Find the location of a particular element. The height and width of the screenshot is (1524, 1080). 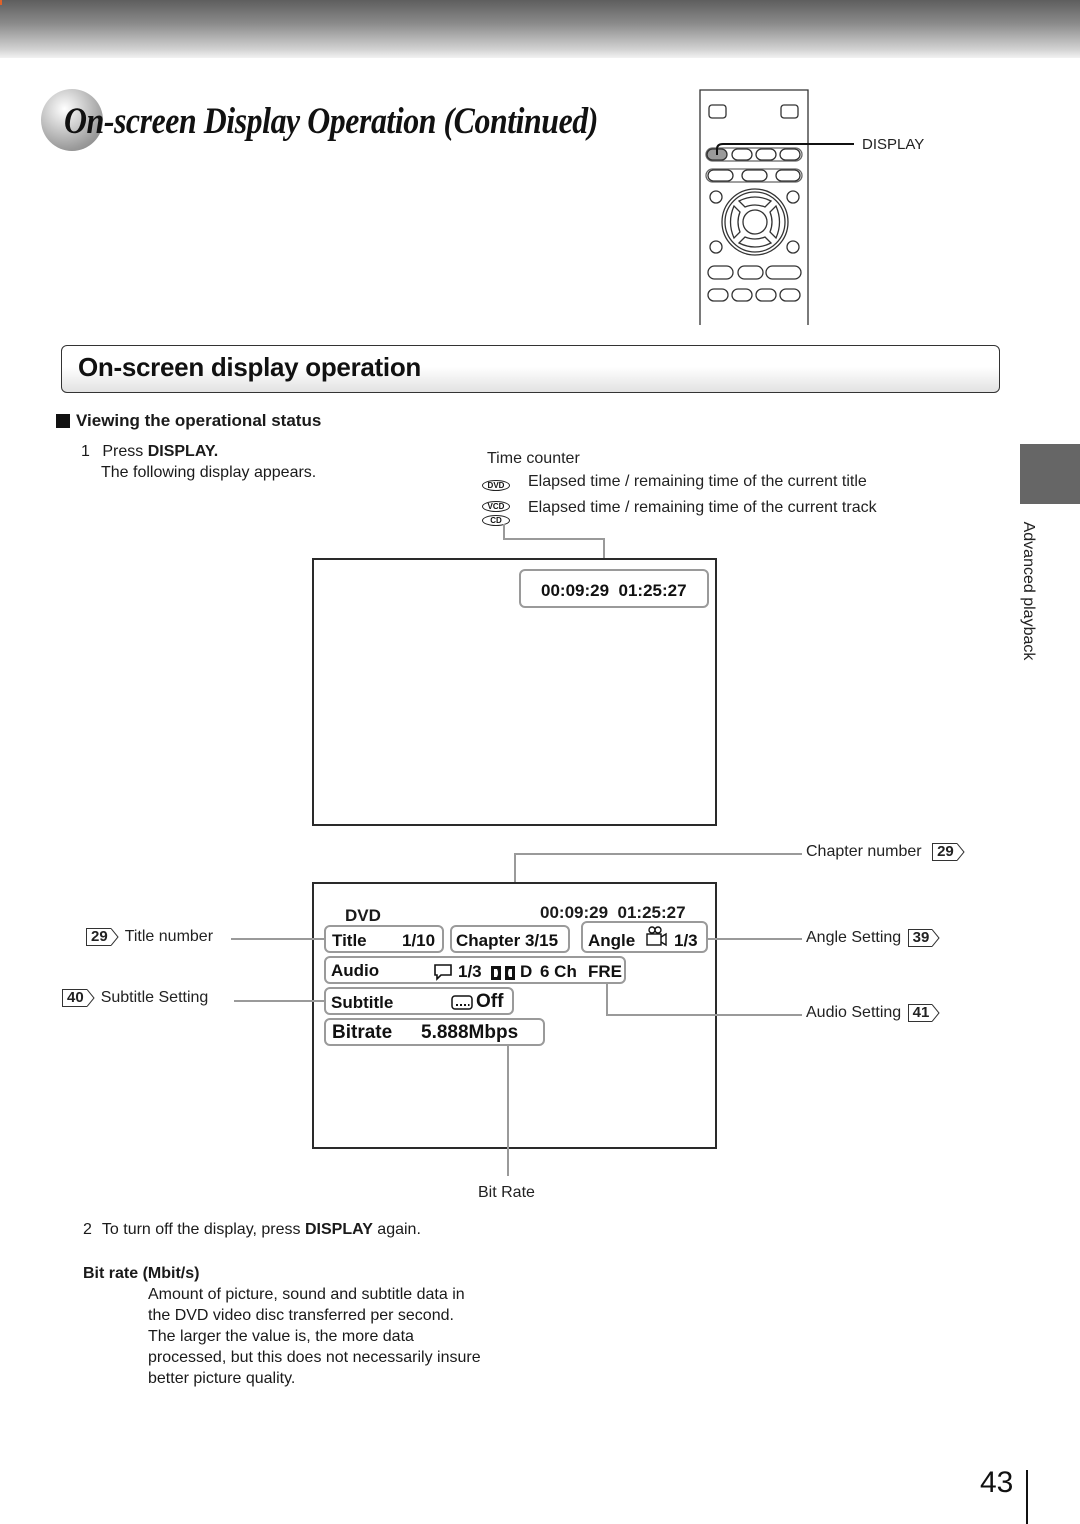

audio-format: D is located at coordinates (526, 971).